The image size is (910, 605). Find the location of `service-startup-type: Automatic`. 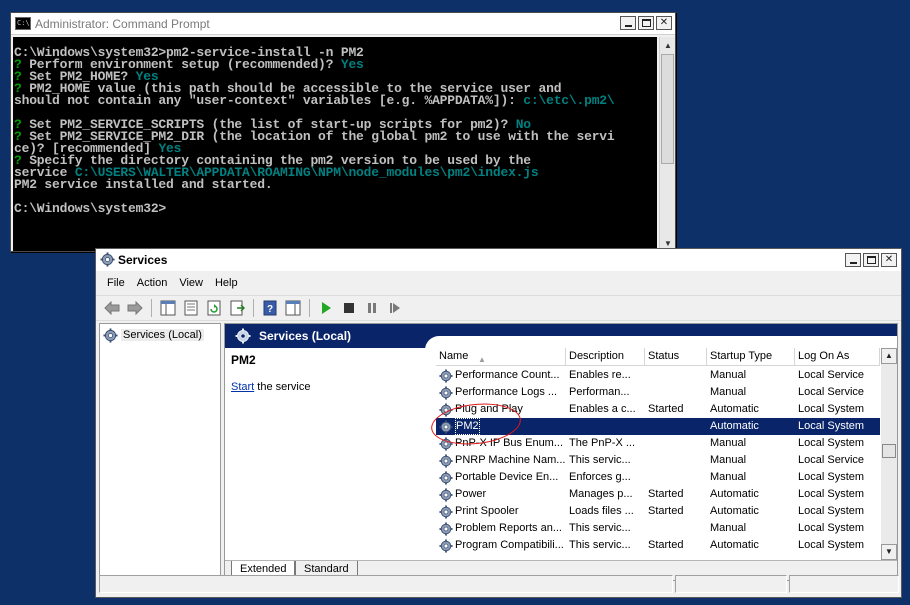

service-startup-type: Automatic is located at coordinates (734, 409).